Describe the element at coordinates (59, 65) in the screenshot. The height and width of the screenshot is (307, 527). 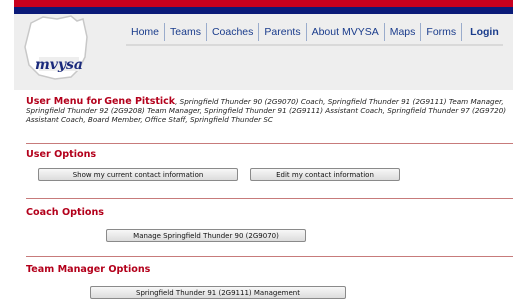
I see `logo-text: mvysa` at that location.